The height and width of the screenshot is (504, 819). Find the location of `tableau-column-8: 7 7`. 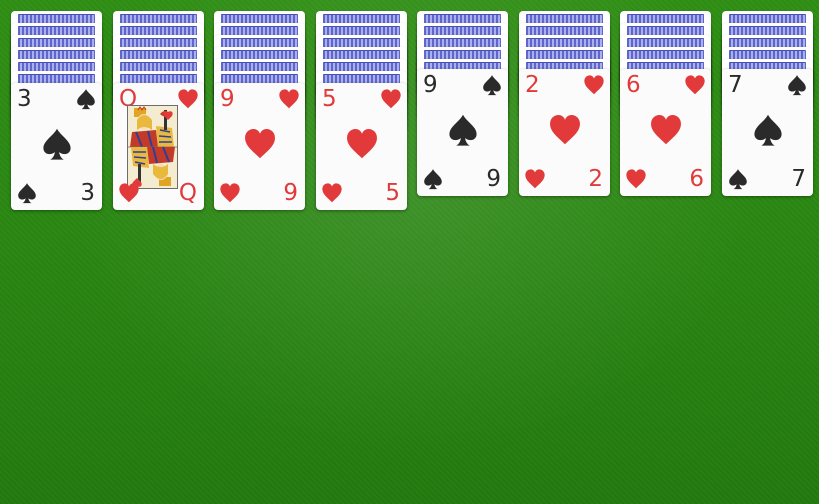

tableau-column-8: 7 7 is located at coordinates (767, 116).